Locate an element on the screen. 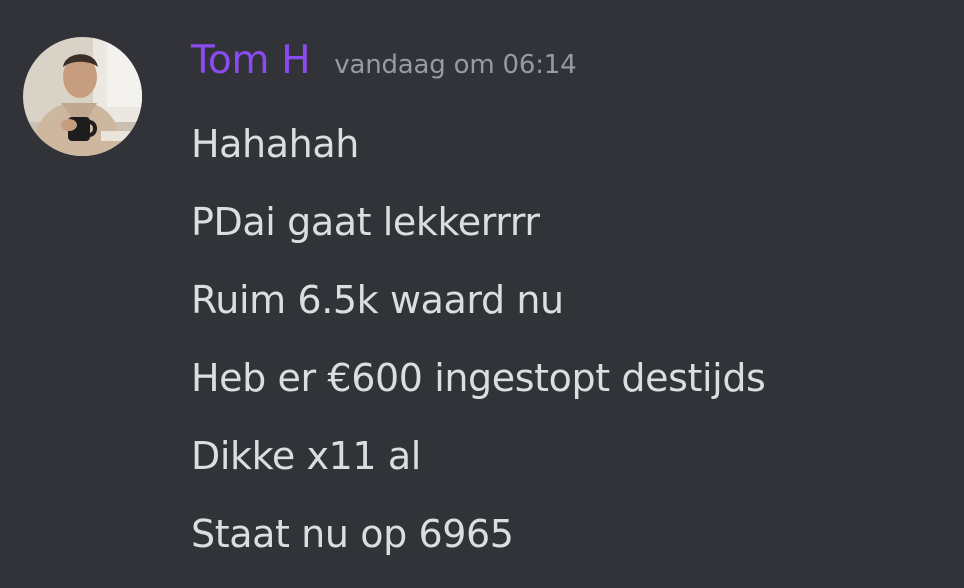 This screenshot has height=588, width=964. message-line: PDai gaat lekkerrrr is located at coordinates (365, 222).